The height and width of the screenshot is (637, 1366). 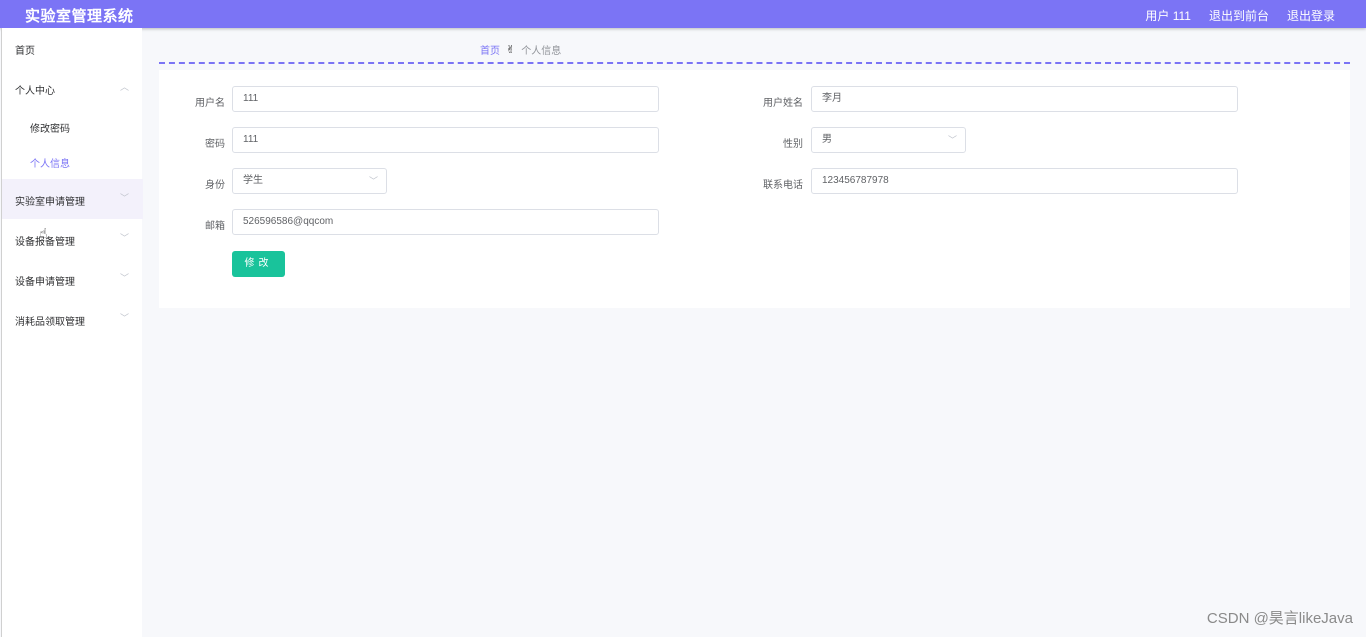 I want to click on password-label: 密码, so click(x=215, y=144).